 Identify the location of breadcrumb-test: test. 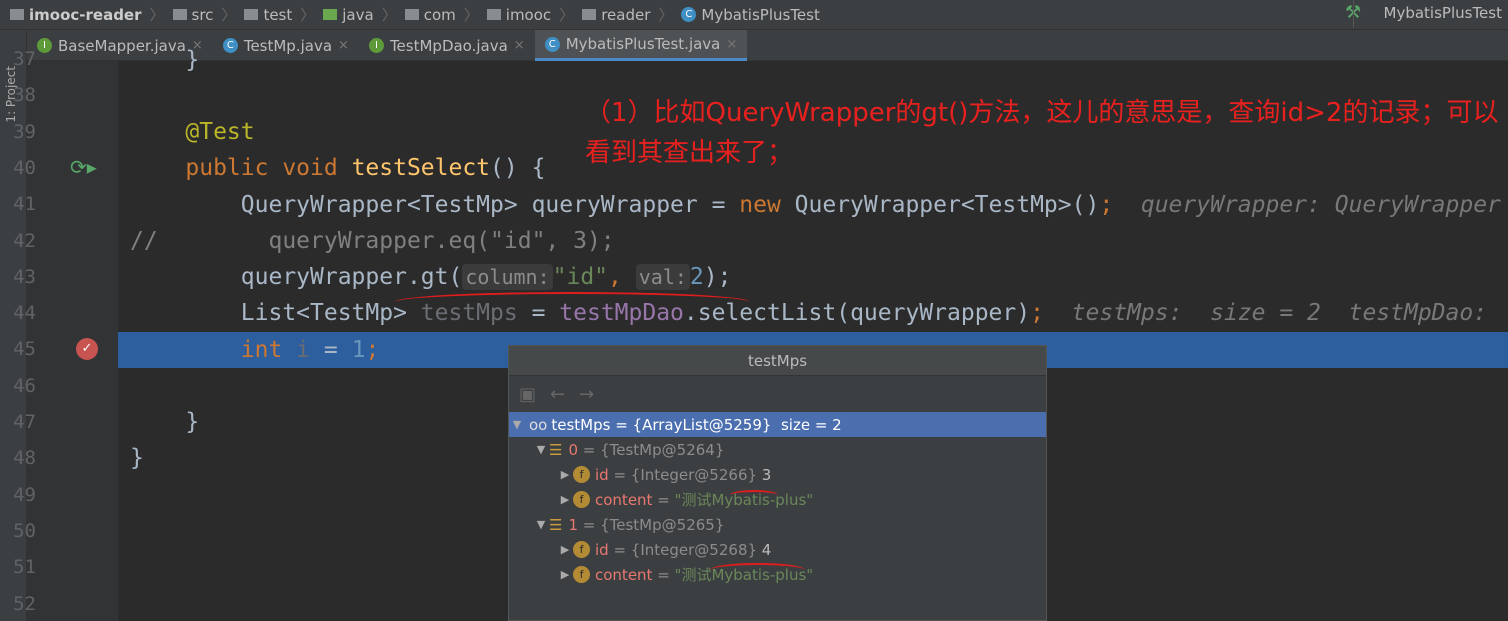
(268, 15).